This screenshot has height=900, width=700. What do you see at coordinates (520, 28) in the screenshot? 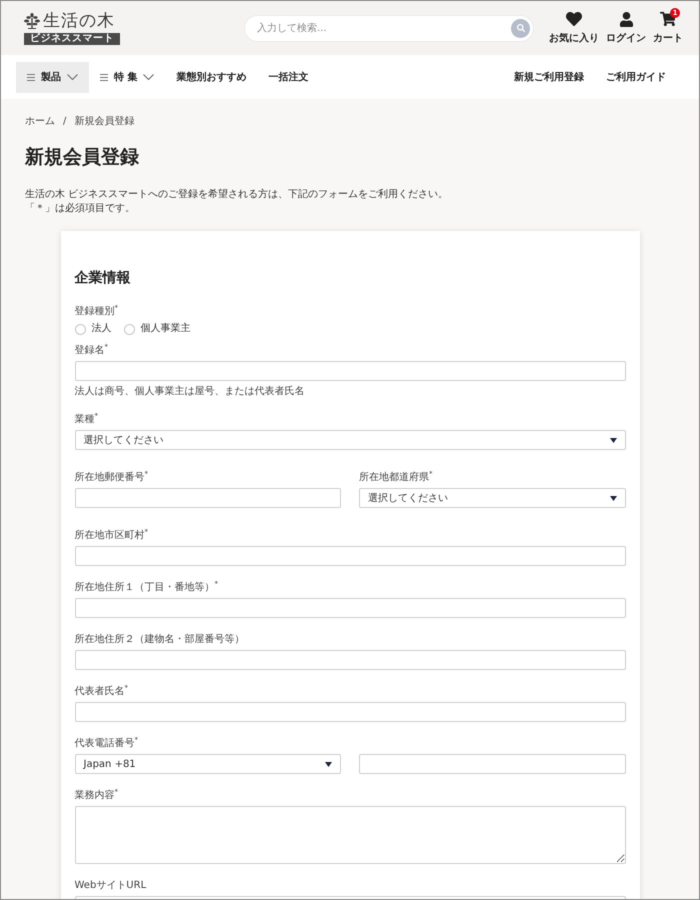
I see `search-icon` at bounding box center [520, 28].